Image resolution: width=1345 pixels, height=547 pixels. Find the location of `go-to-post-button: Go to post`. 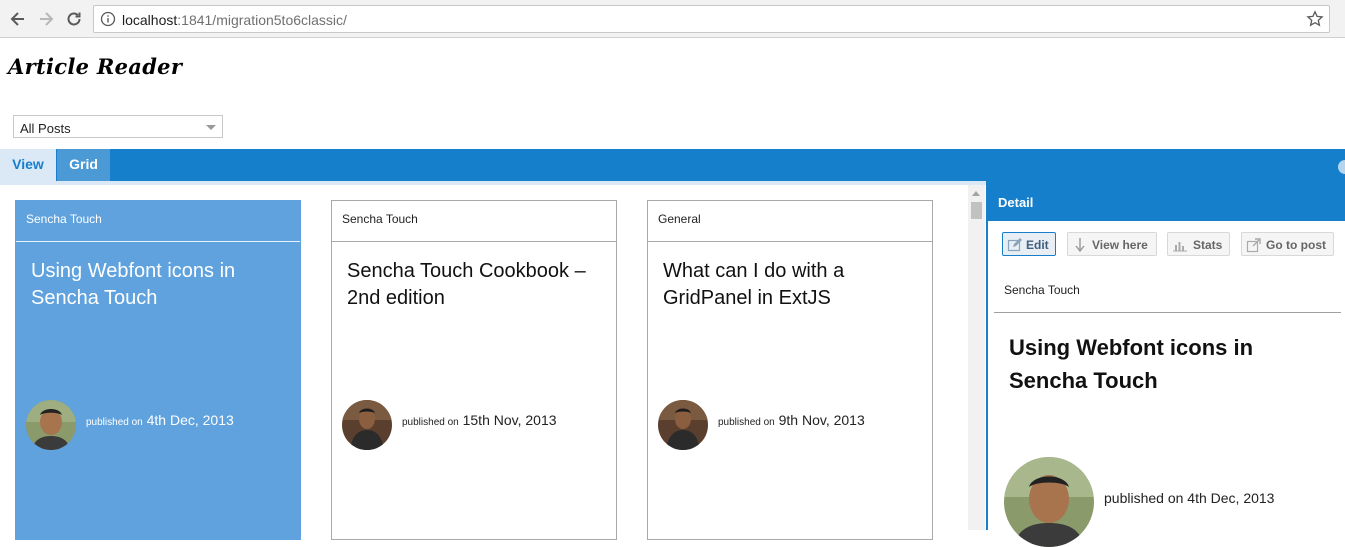

go-to-post-button: Go to post is located at coordinates (1287, 244).